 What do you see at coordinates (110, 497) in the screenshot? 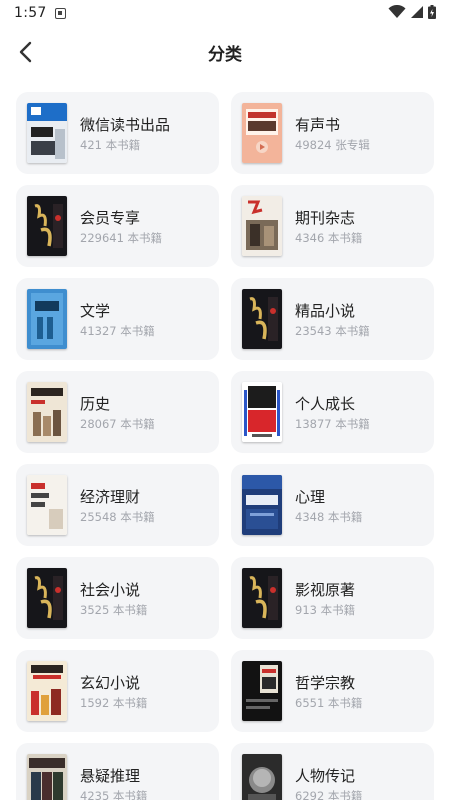
I see `category-name: 经济理财` at bounding box center [110, 497].